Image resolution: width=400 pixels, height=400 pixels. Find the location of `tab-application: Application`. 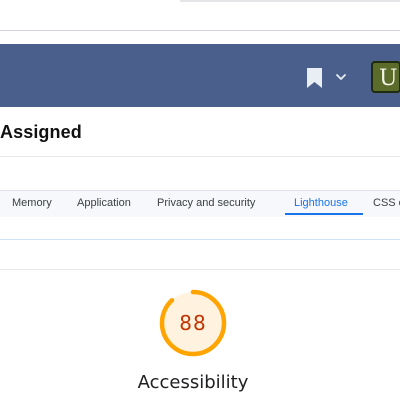

tab-application: Application is located at coordinates (104, 203).